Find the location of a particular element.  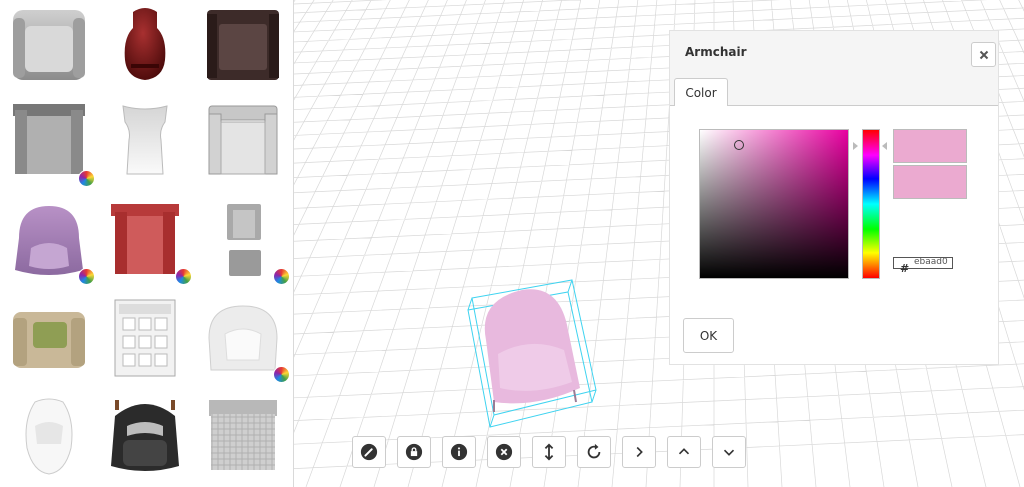

tab-color: Color is located at coordinates (701, 92).